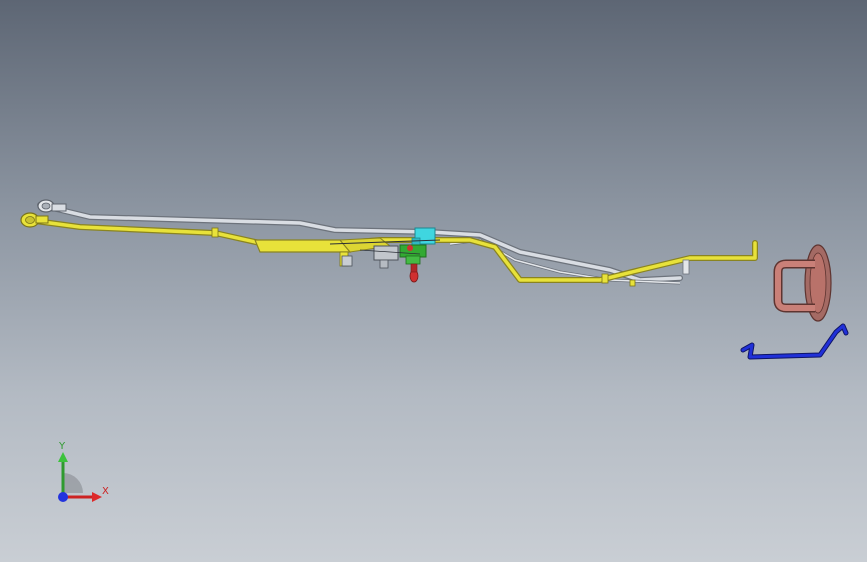  I want to click on green-fitting, so click(413, 251).